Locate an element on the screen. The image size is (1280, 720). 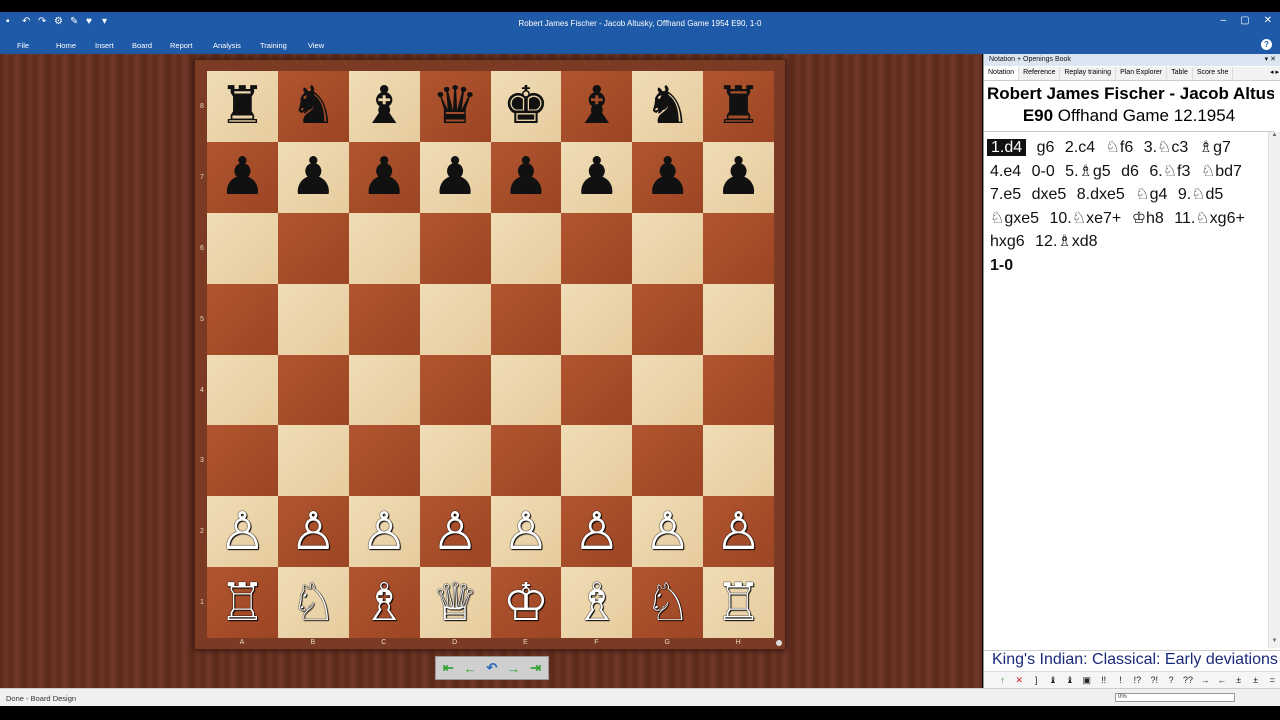
square-c7: ♟ is located at coordinates (384, 177).